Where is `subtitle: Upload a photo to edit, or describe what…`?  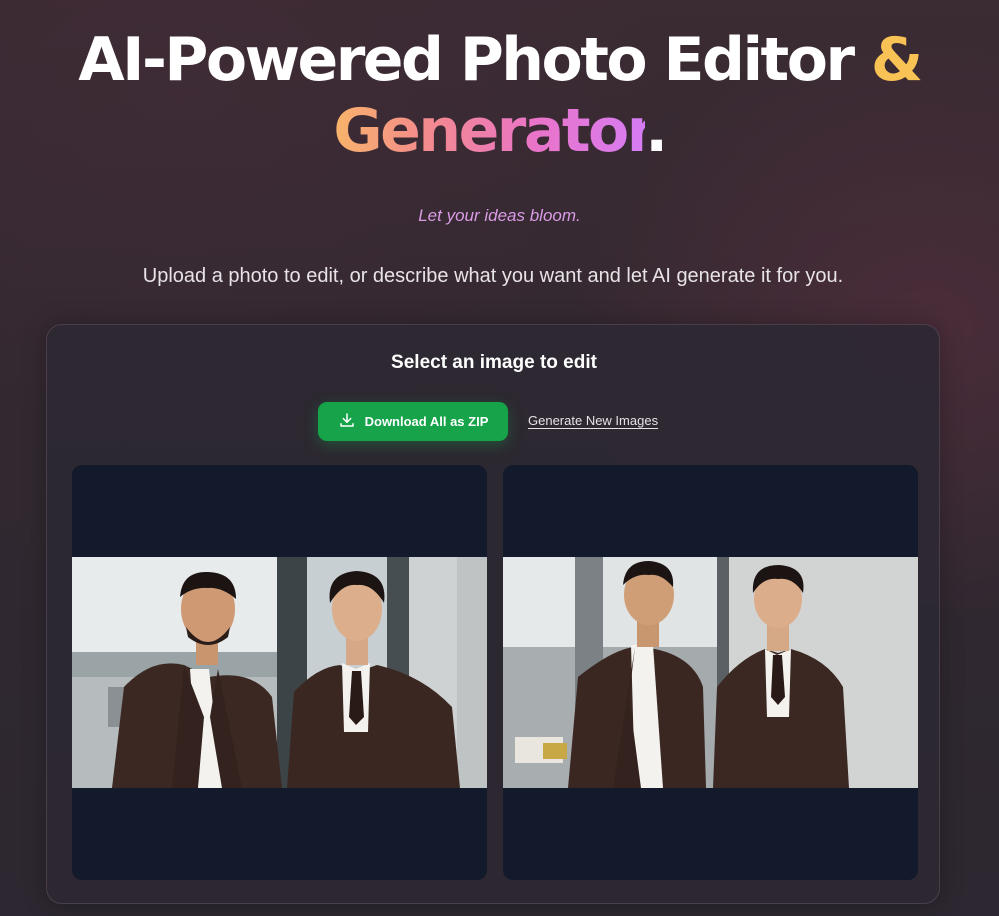 subtitle: Upload a photo to edit, or describe what… is located at coordinates (493, 276).